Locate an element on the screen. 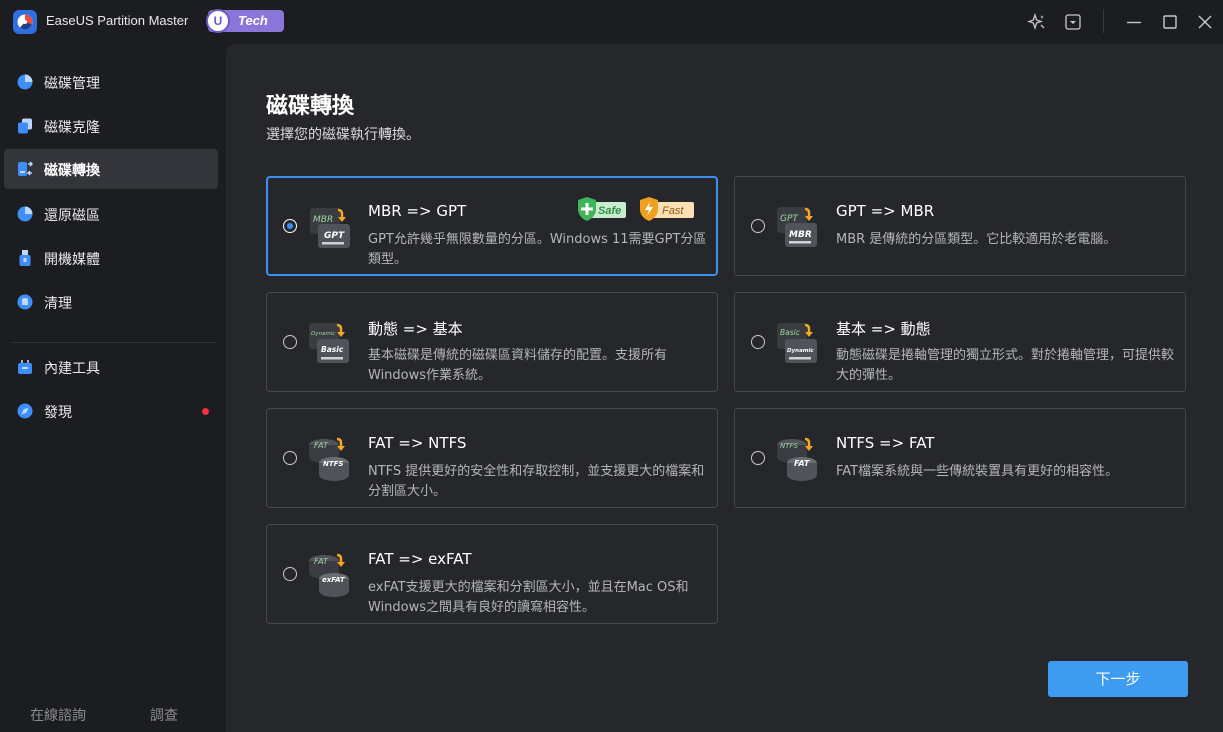 This screenshot has width=1223, height=732. option-description: GPT允許幾乎無限數量的分區。Windows 11需要GPT分區類型。 is located at coordinates (537, 249).